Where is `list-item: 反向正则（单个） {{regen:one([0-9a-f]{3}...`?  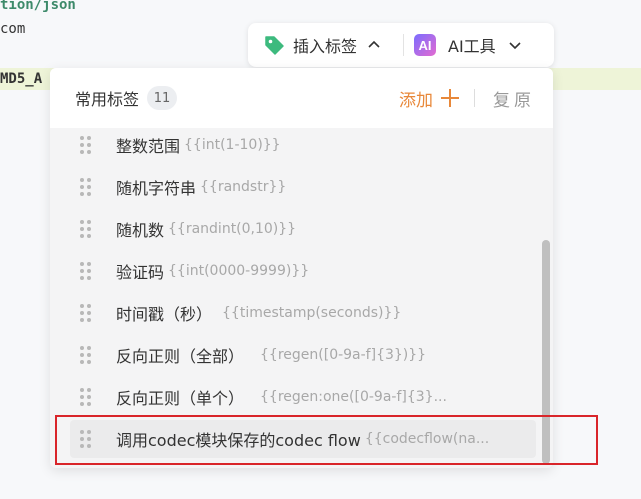 list-item: 反向正则（单个） {{regen:one([0-9a-f]{3}... is located at coordinates (303, 397).